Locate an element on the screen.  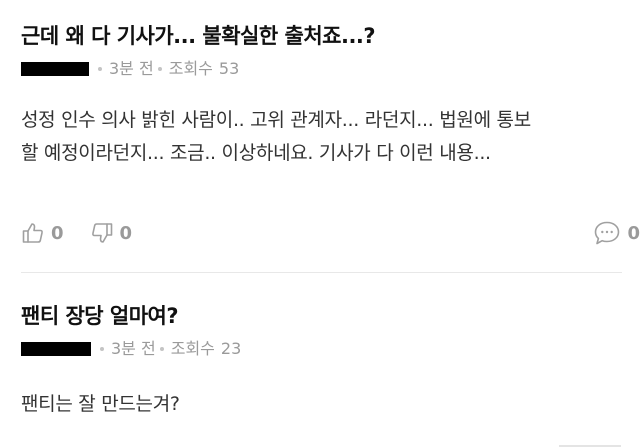
like-button: 0 is located at coordinates (42, 233).